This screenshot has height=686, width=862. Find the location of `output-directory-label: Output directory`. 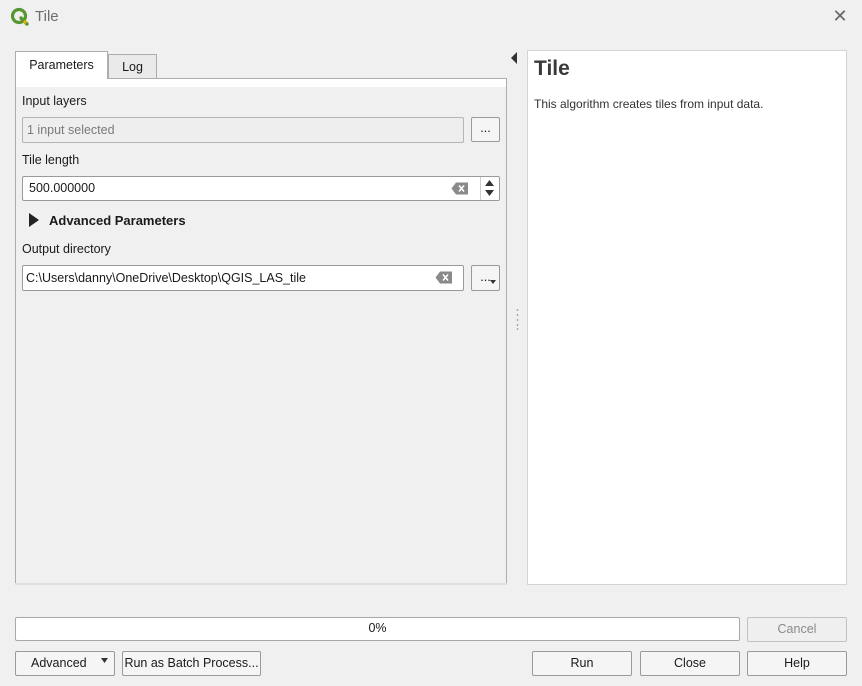

output-directory-label: Output directory is located at coordinates (66, 249).